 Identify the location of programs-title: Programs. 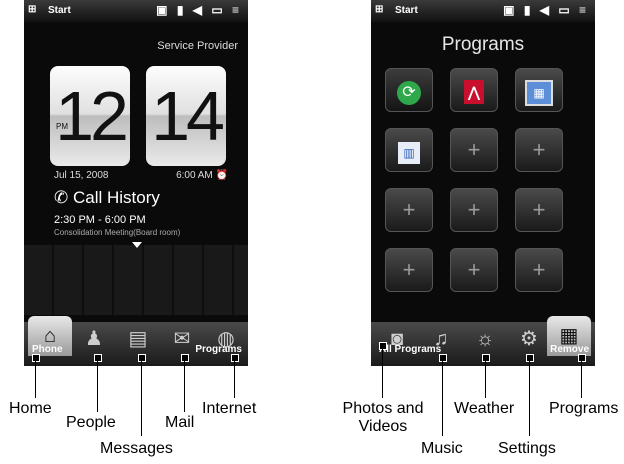
(483, 44).